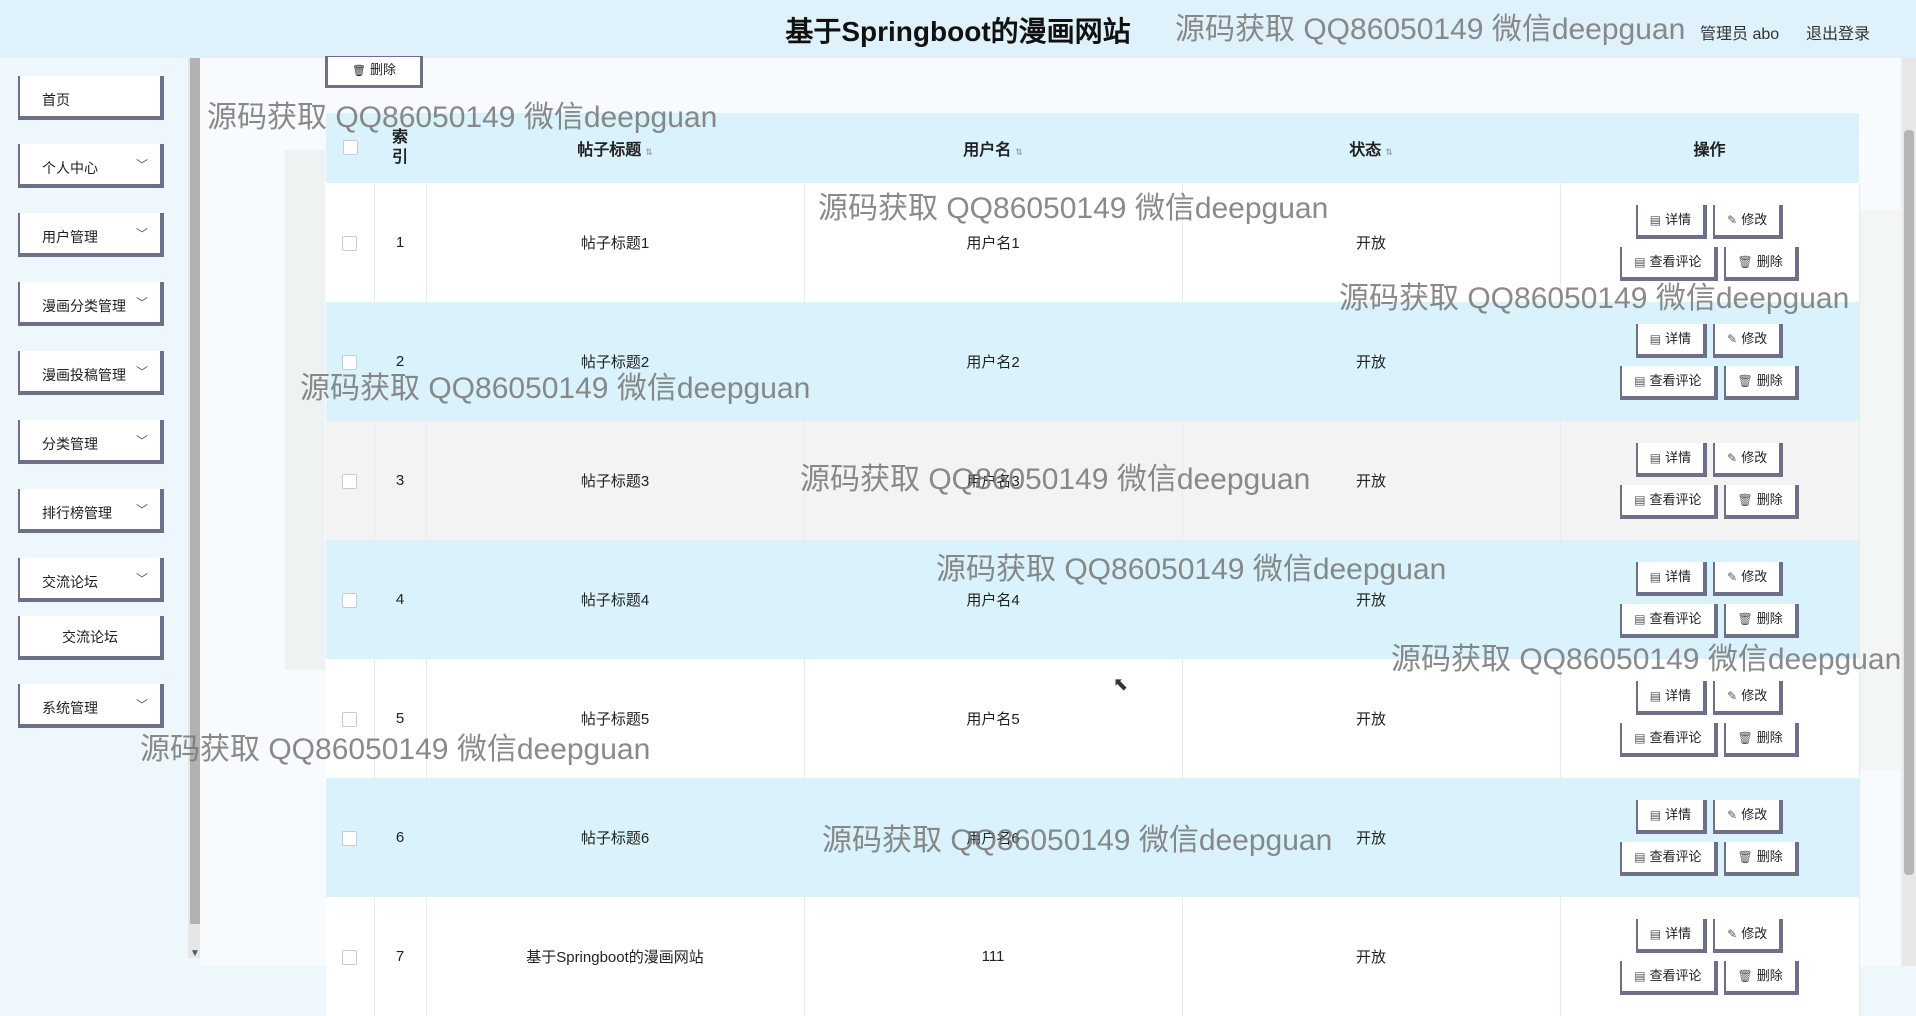 The width and height of the screenshot is (1916, 1016). What do you see at coordinates (993, 361) in the screenshot?
I see `username-cell: 用户名2` at bounding box center [993, 361].